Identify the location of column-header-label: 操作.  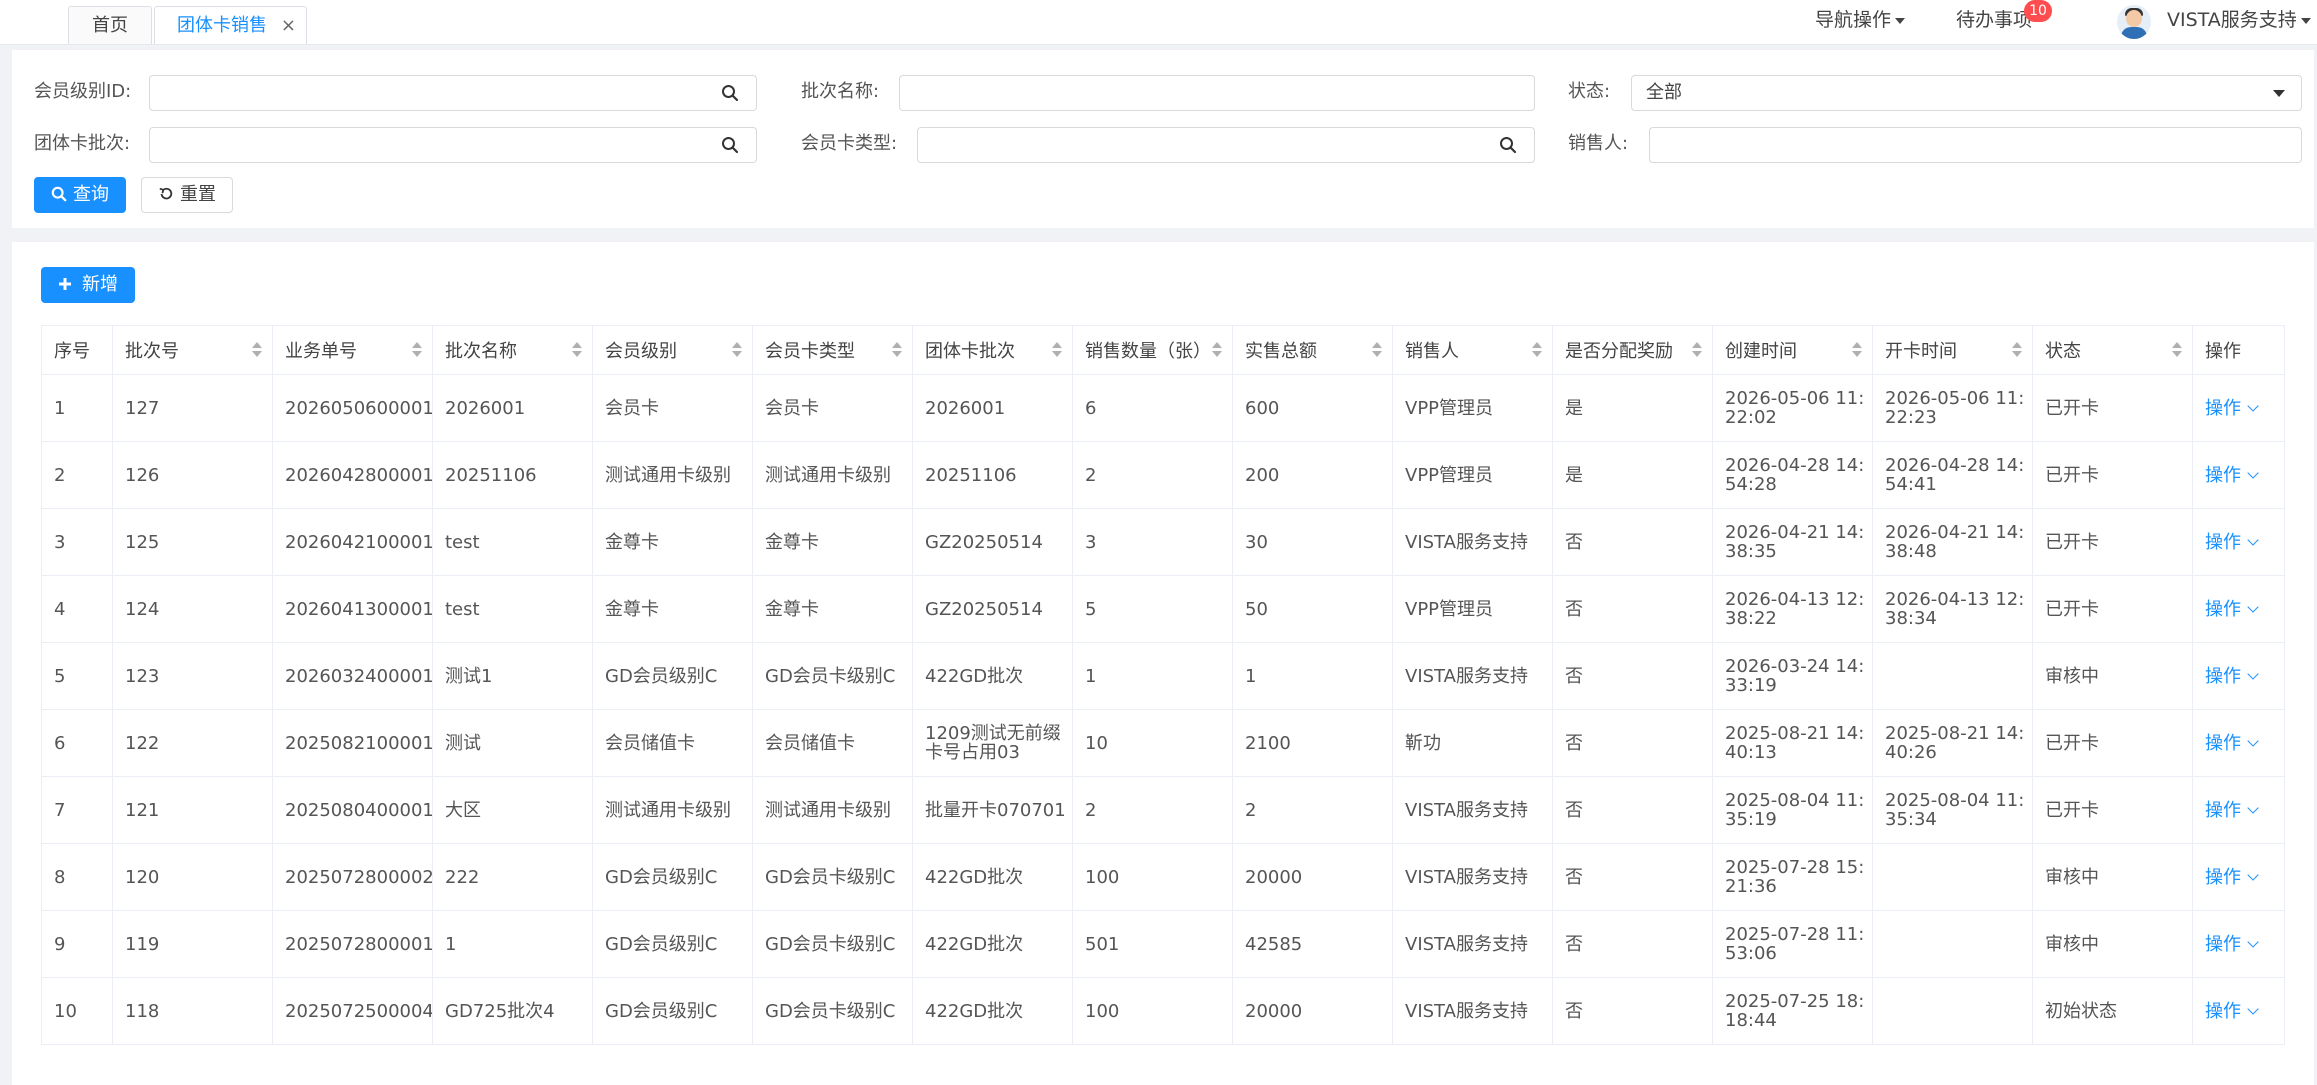
(2223, 351).